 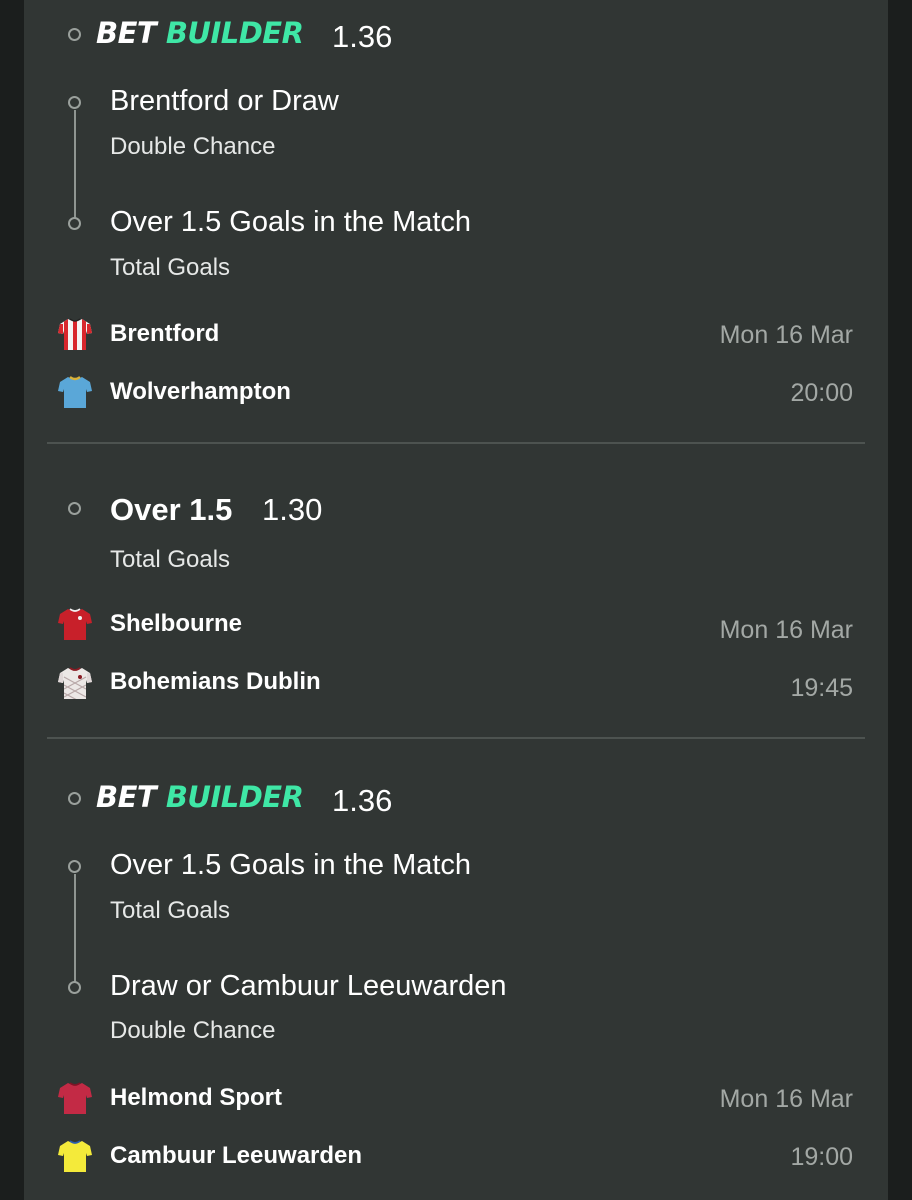 What do you see at coordinates (292, 509) in the screenshot?
I see `bet-odds: 1.30` at bounding box center [292, 509].